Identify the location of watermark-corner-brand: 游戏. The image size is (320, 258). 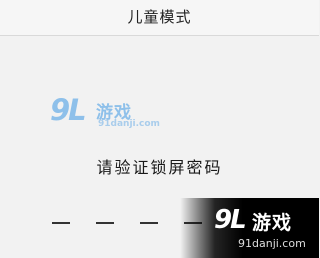
(272, 223).